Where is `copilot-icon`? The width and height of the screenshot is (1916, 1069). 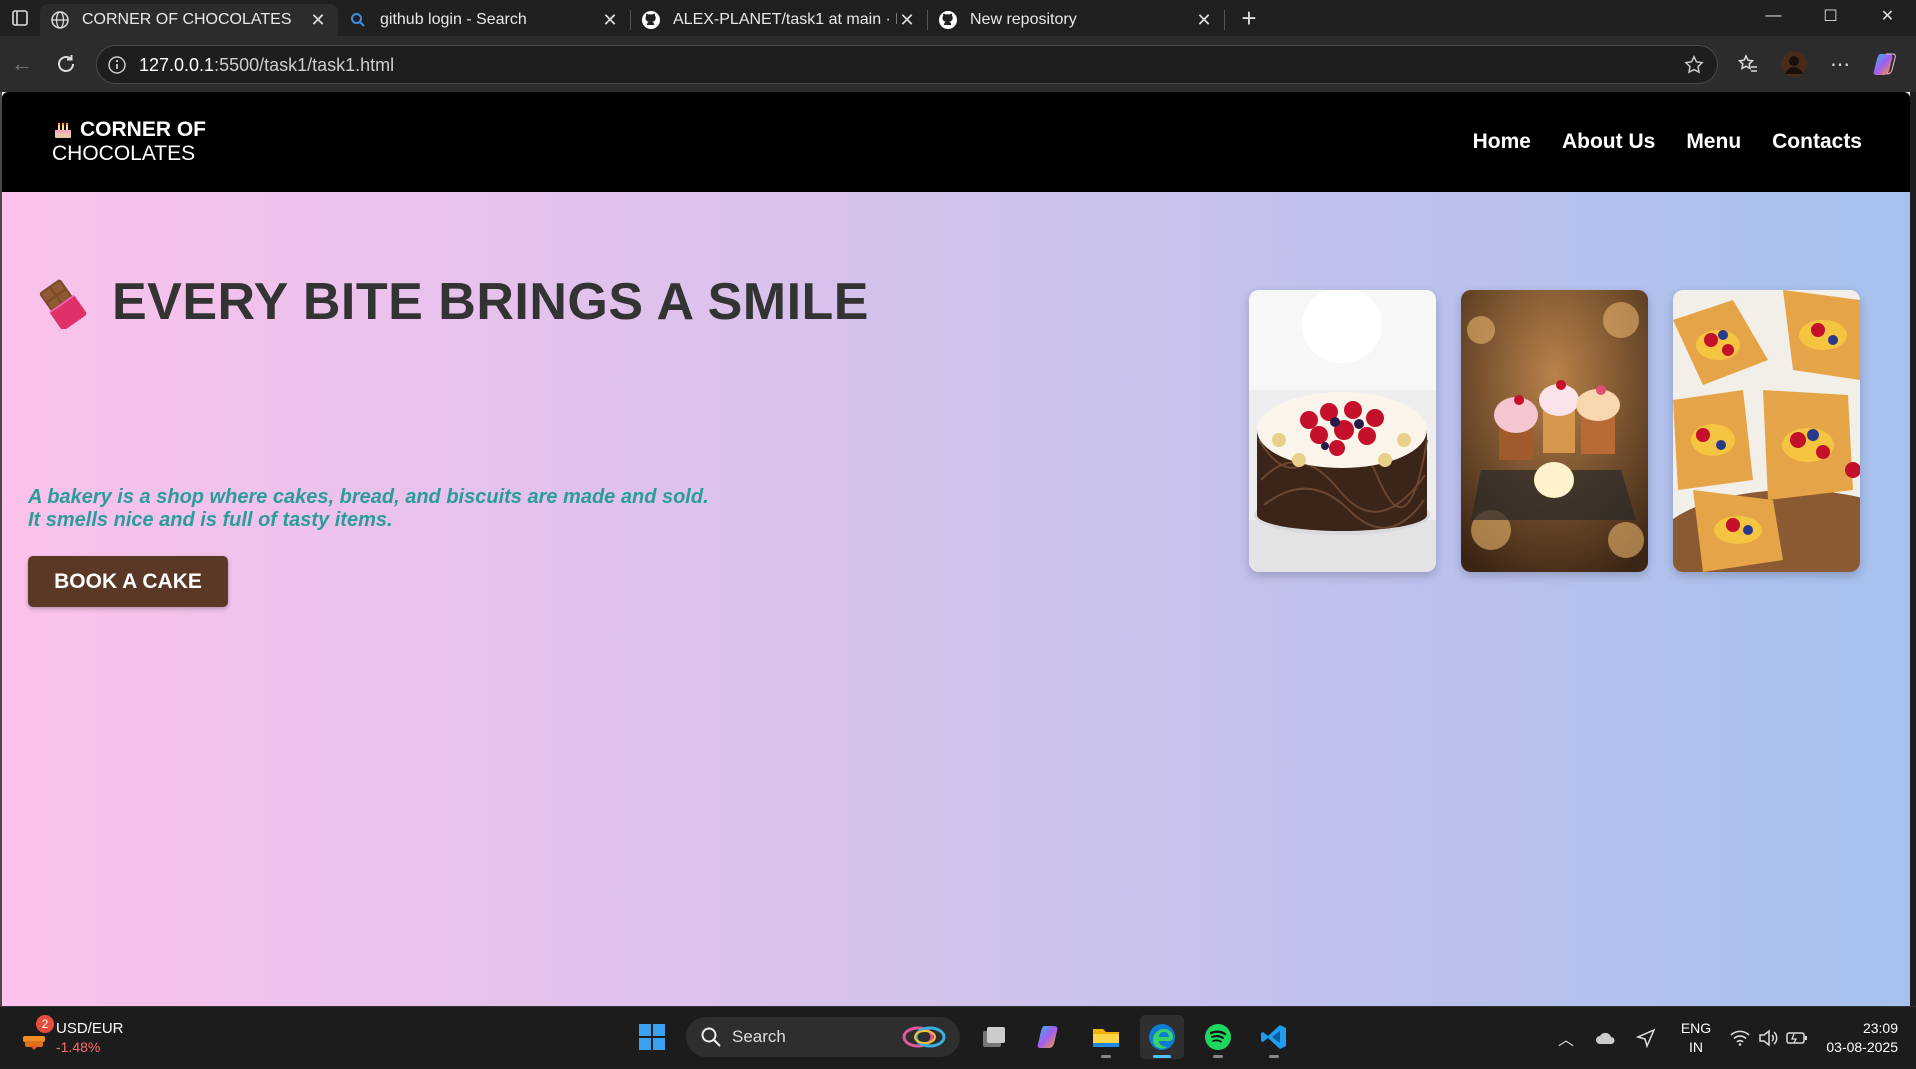
copilot-icon is located at coordinates (1884, 64).